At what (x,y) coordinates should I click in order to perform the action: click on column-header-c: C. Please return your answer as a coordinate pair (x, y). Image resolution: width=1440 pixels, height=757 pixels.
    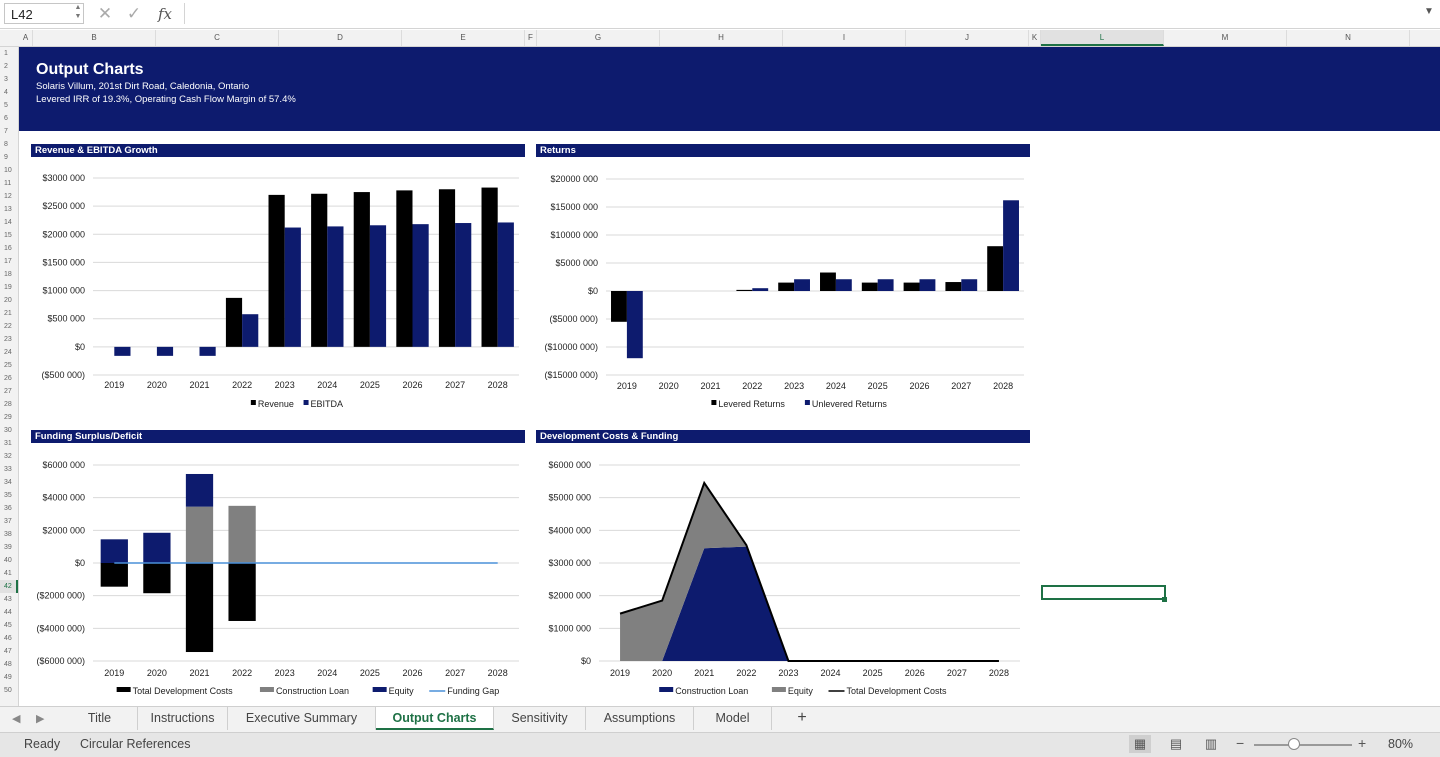
    Looking at the image, I should click on (217, 38).